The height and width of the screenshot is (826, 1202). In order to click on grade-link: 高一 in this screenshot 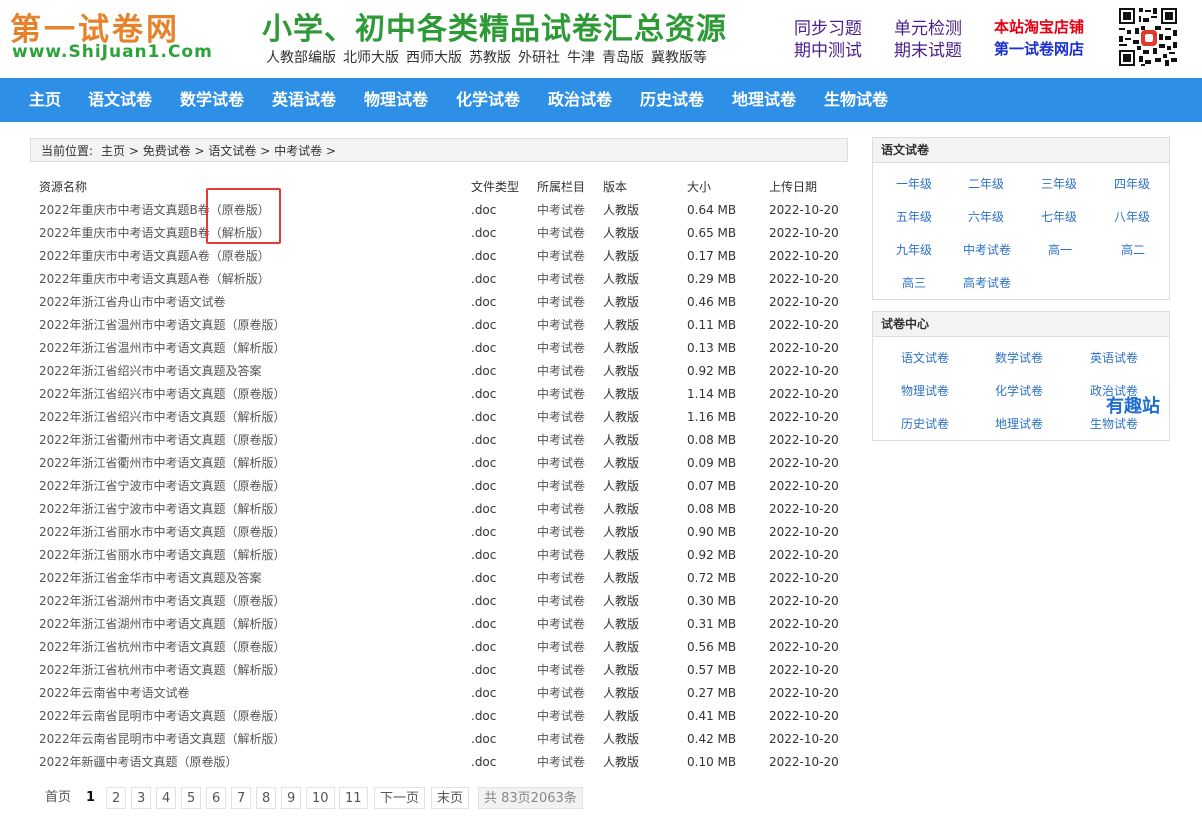, I will do `click(1060, 249)`.